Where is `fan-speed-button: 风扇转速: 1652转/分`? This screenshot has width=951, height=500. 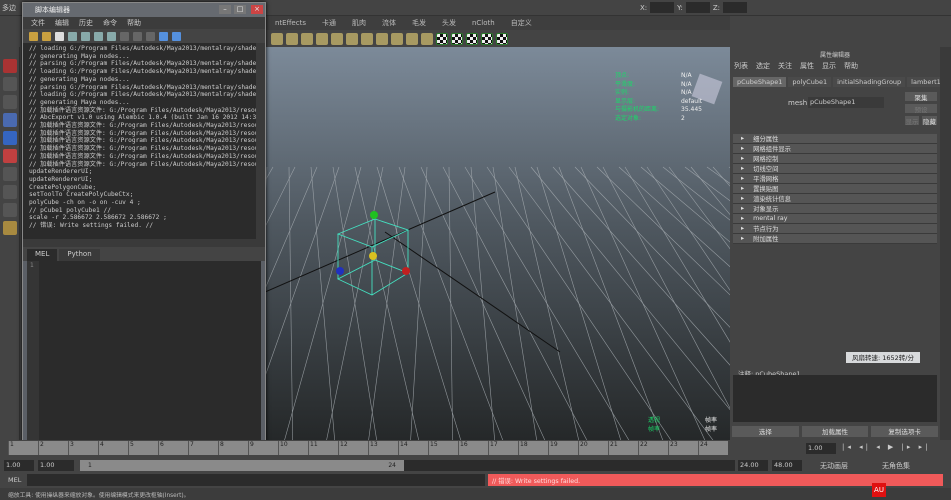 fan-speed-button: 风扇转速: 1652转/分 is located at coordinates (883, 357).